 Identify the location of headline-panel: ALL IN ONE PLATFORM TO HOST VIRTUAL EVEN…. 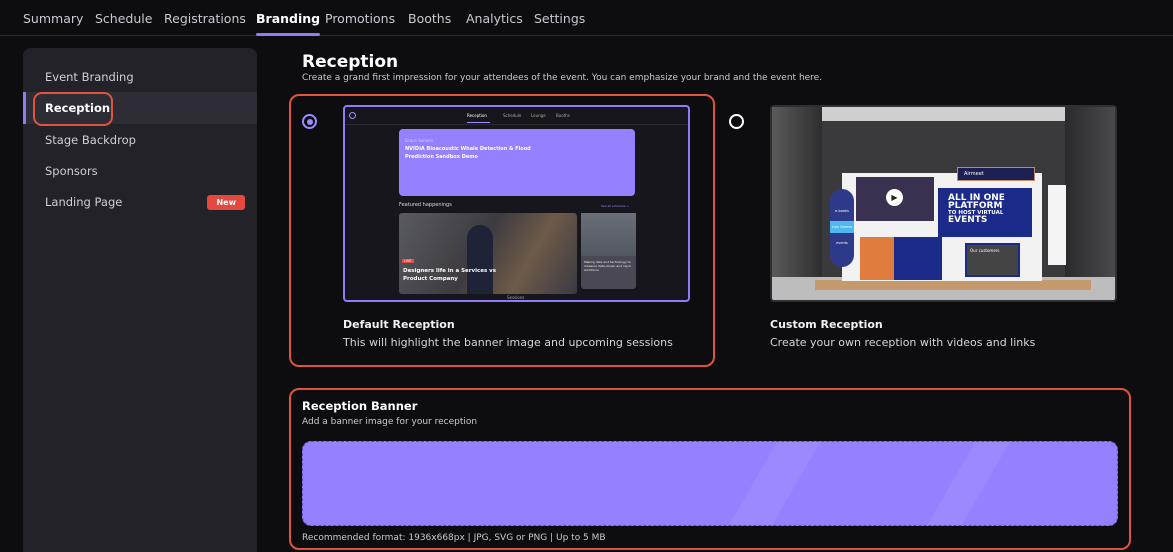
(985, 212).